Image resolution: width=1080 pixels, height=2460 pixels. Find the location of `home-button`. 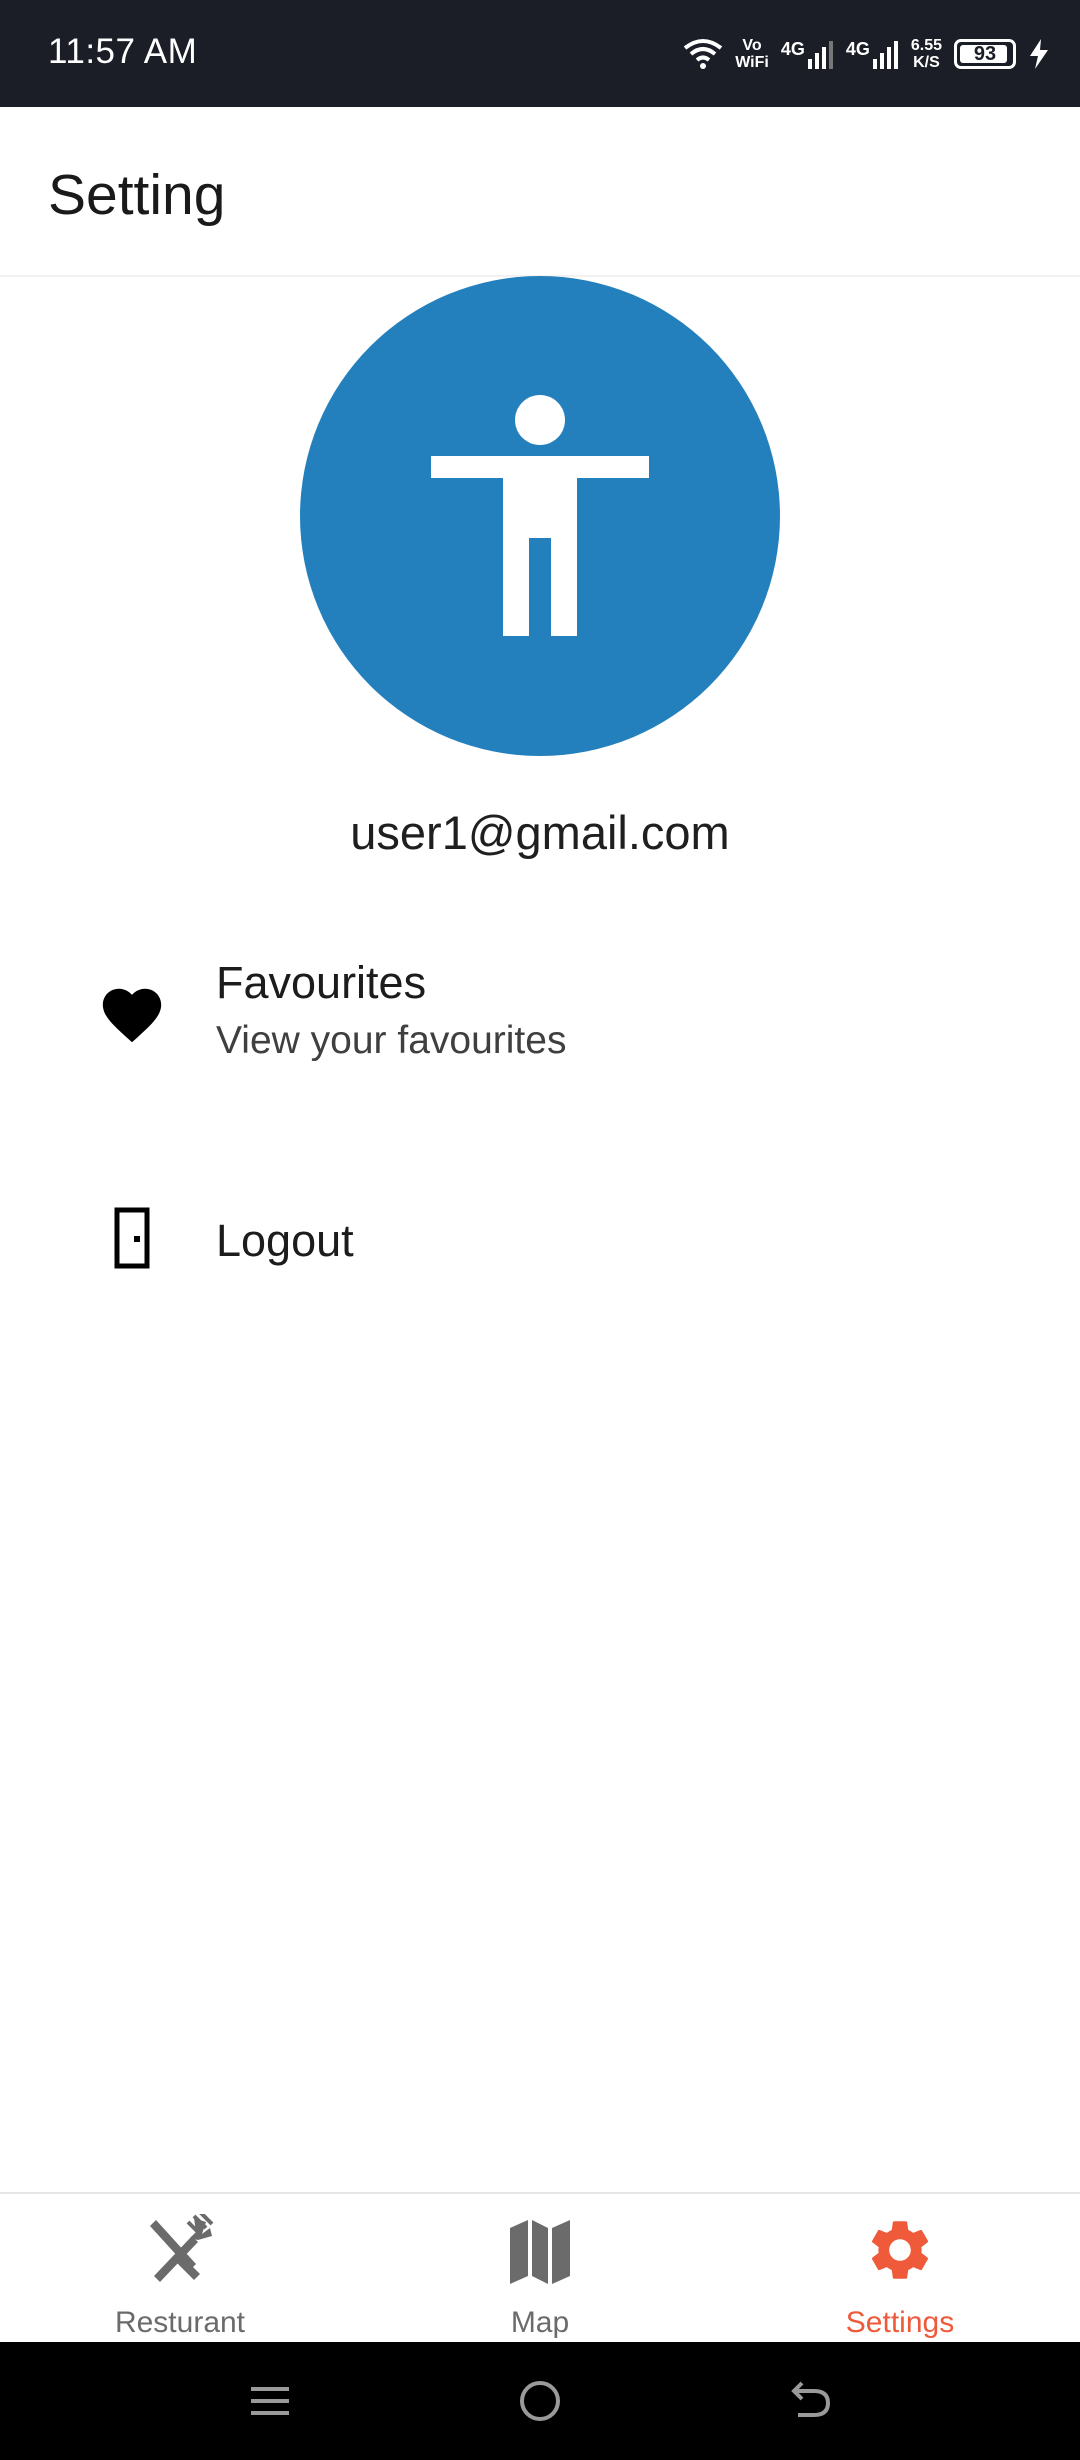

home-button is located at coordinates (540, 2401).